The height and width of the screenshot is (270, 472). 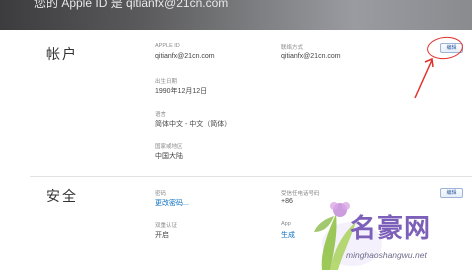 I want to click on watermark-text: 名豪网, so click(x=391, y=229).